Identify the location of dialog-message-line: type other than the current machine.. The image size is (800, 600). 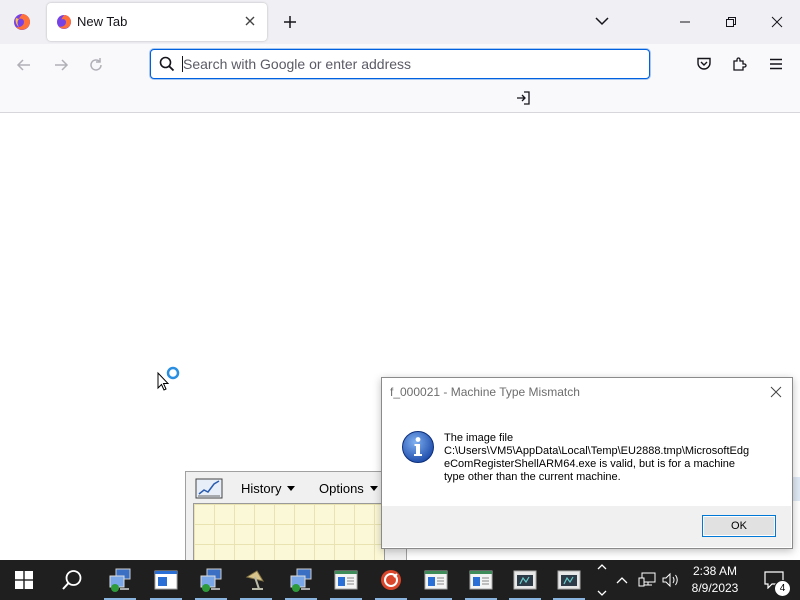
(532, 477).